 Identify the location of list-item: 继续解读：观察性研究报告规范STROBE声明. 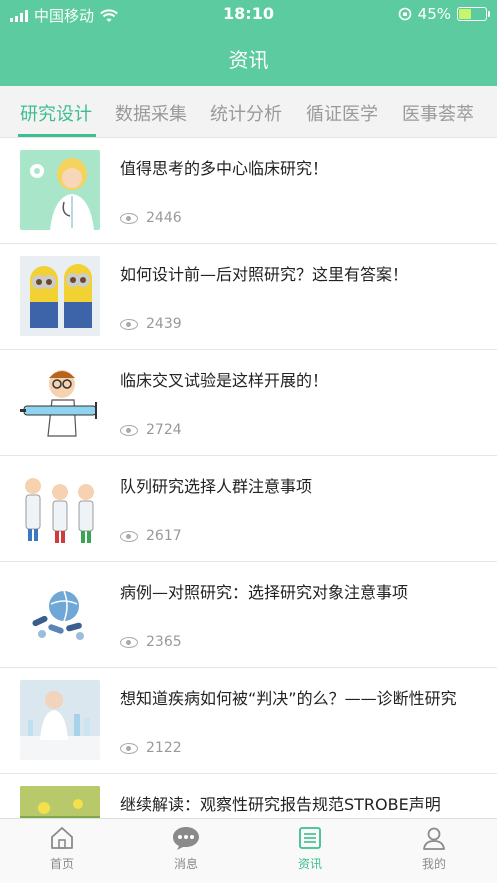
(248, 796).